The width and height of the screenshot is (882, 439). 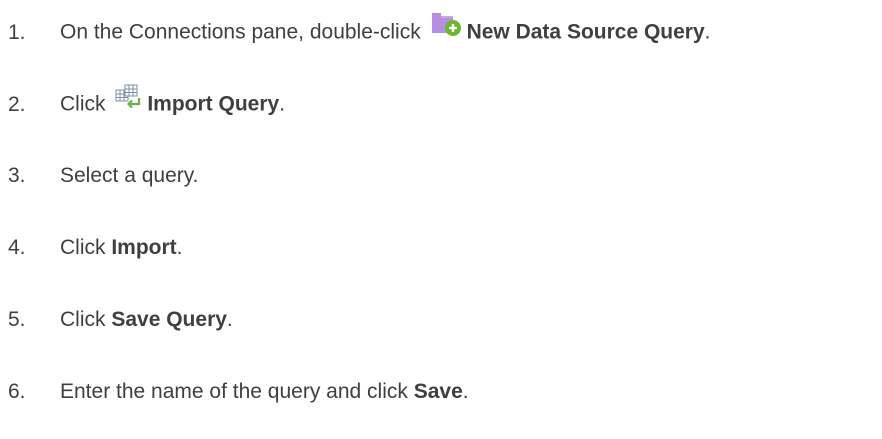 What do you see at coordinates (17, 319) in the screenshot?
I see `step-number: 5.` at bounding box center [17, 319].